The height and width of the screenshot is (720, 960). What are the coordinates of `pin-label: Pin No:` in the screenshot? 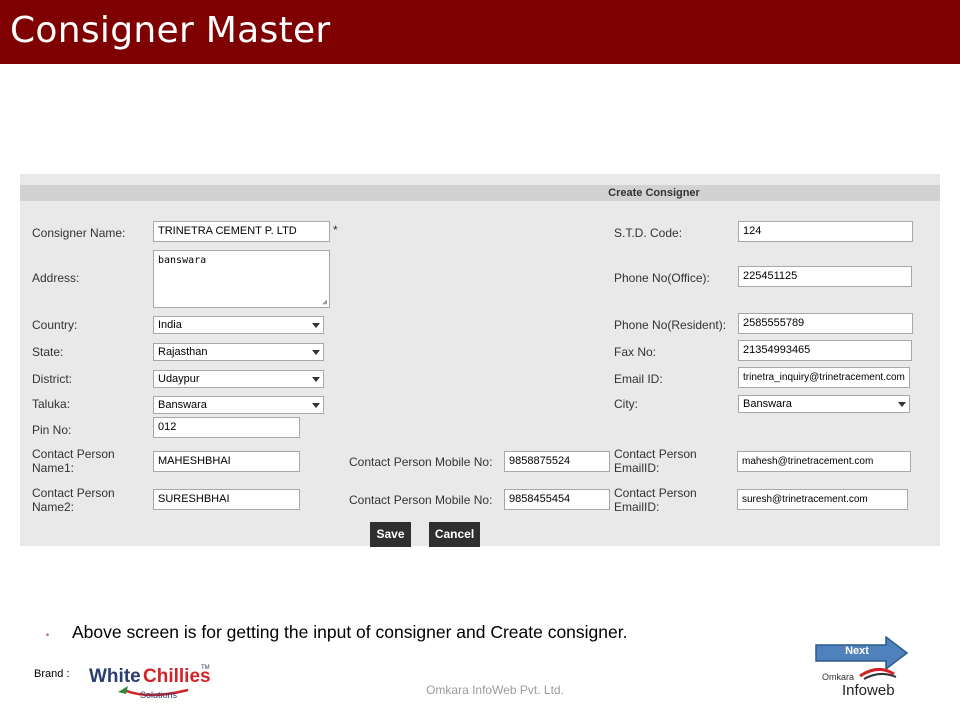 It's located at (52, 430).